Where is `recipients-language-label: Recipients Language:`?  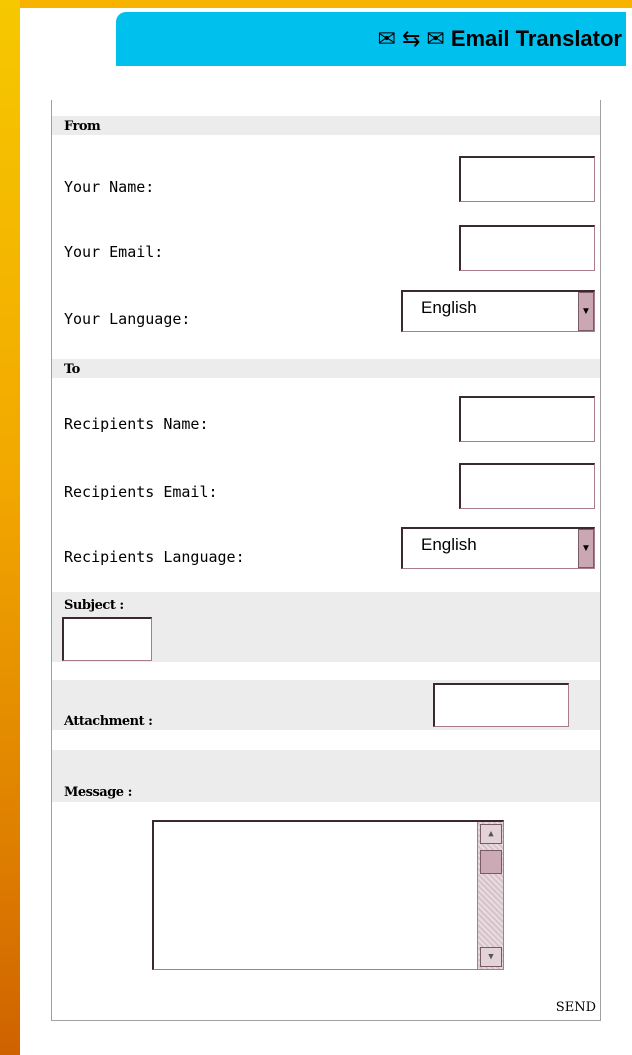
recipients-language-label: Recipients Language: is located at coordinates (154, 557).